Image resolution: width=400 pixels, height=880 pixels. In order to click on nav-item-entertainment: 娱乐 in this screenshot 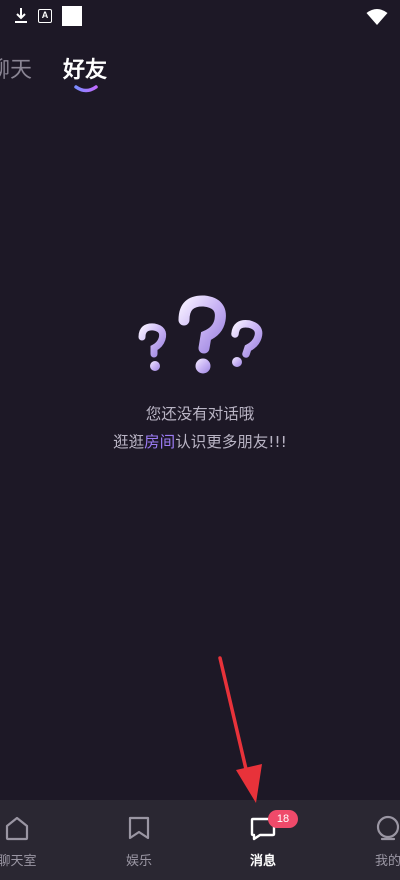, I will do `click(139, 840)`.